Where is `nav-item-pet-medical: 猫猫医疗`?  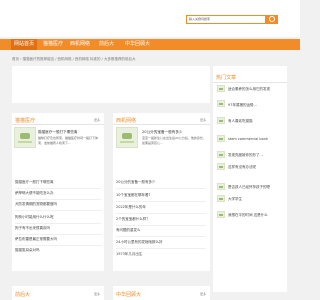 nav-item-pet-medical: 猫猫医疗 is located at coordinates (53, 44).